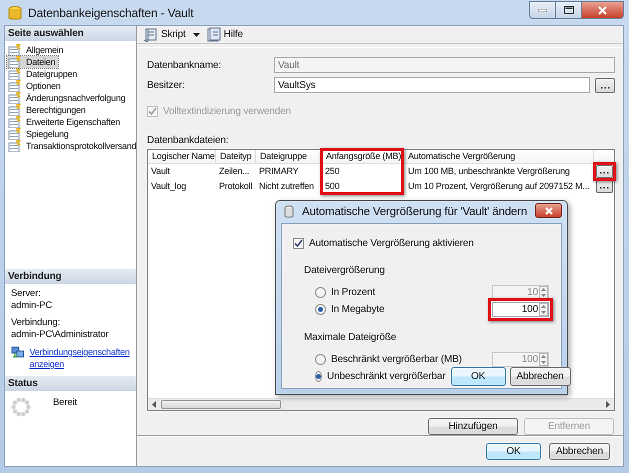  I want to click on minimize-icon, so click(542, 10).